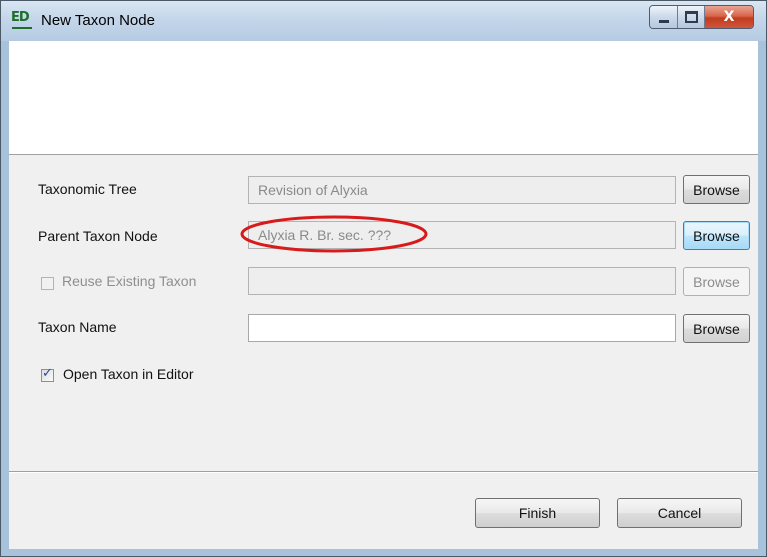 This screenshot has width=767, height=557. I want to click on close-button: X, so click(729, 17).